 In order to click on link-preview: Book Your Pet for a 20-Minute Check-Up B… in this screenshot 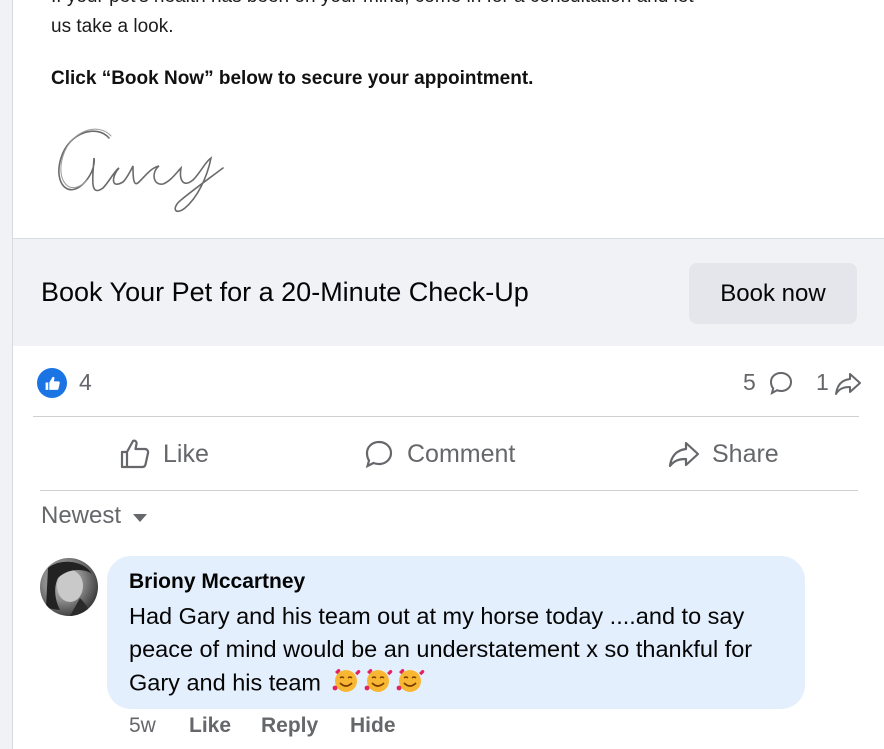, I will do `click(448, 292)`.